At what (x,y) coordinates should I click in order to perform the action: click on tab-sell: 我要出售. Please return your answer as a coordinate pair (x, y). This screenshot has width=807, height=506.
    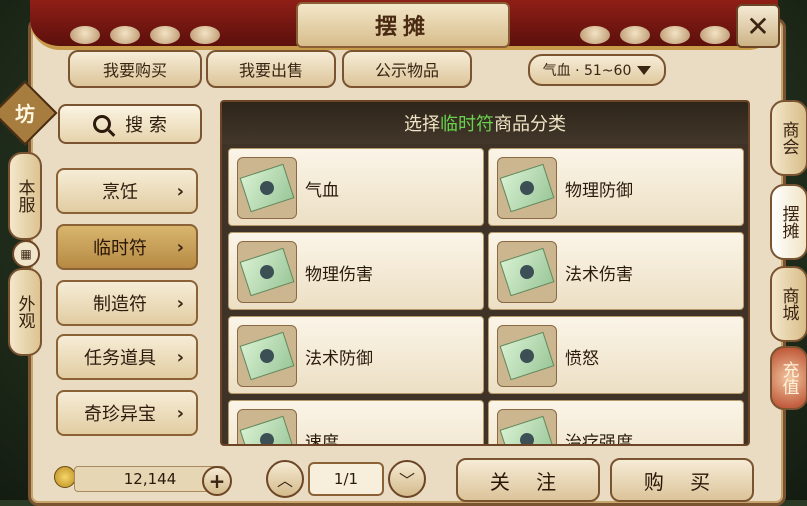
    Looking at the image, I should click on (271, 69).